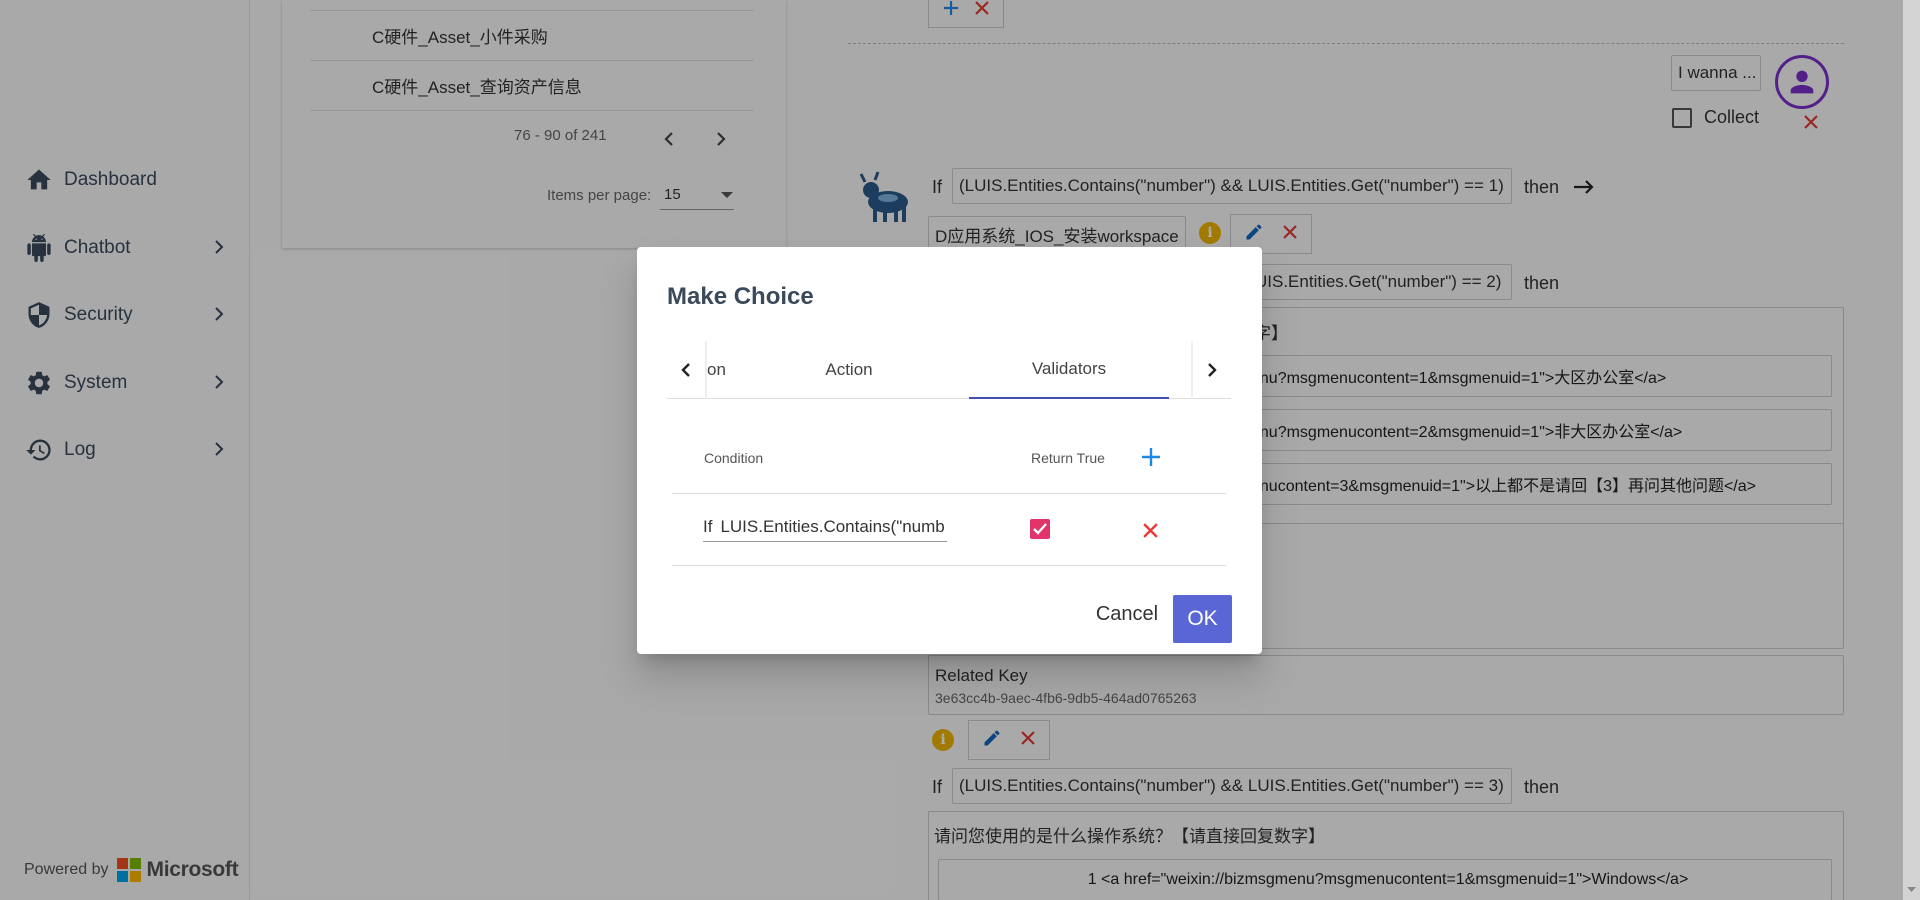 Image resolution: width=1920 pixels, height=900 pixels. What do you see at coordinates (1150, 533) in the screenshot?
I see `delete-validator-icon` at bounding box center [1150, 533].